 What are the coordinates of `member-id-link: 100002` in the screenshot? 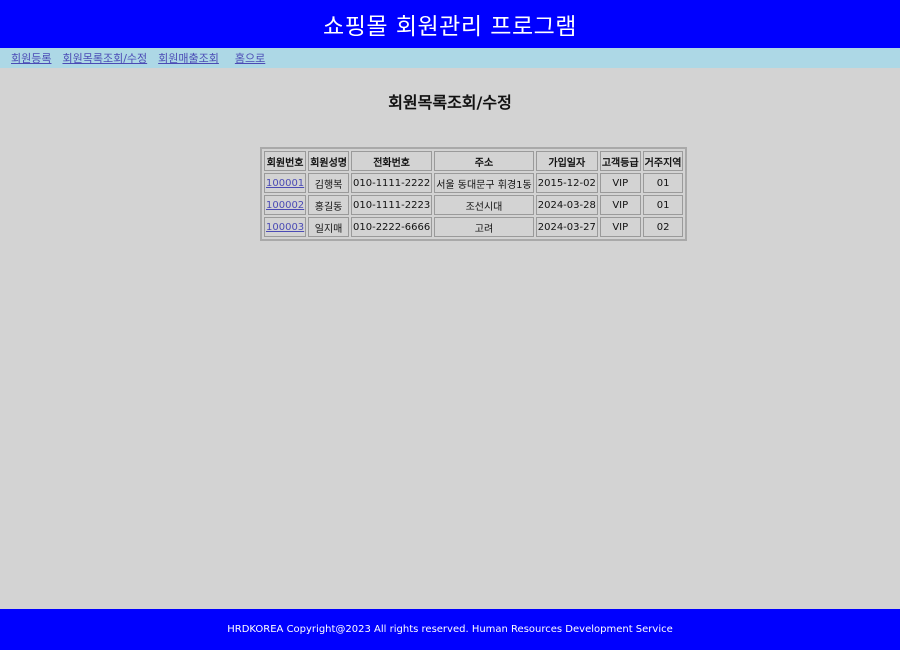 It's located at (285, 205).